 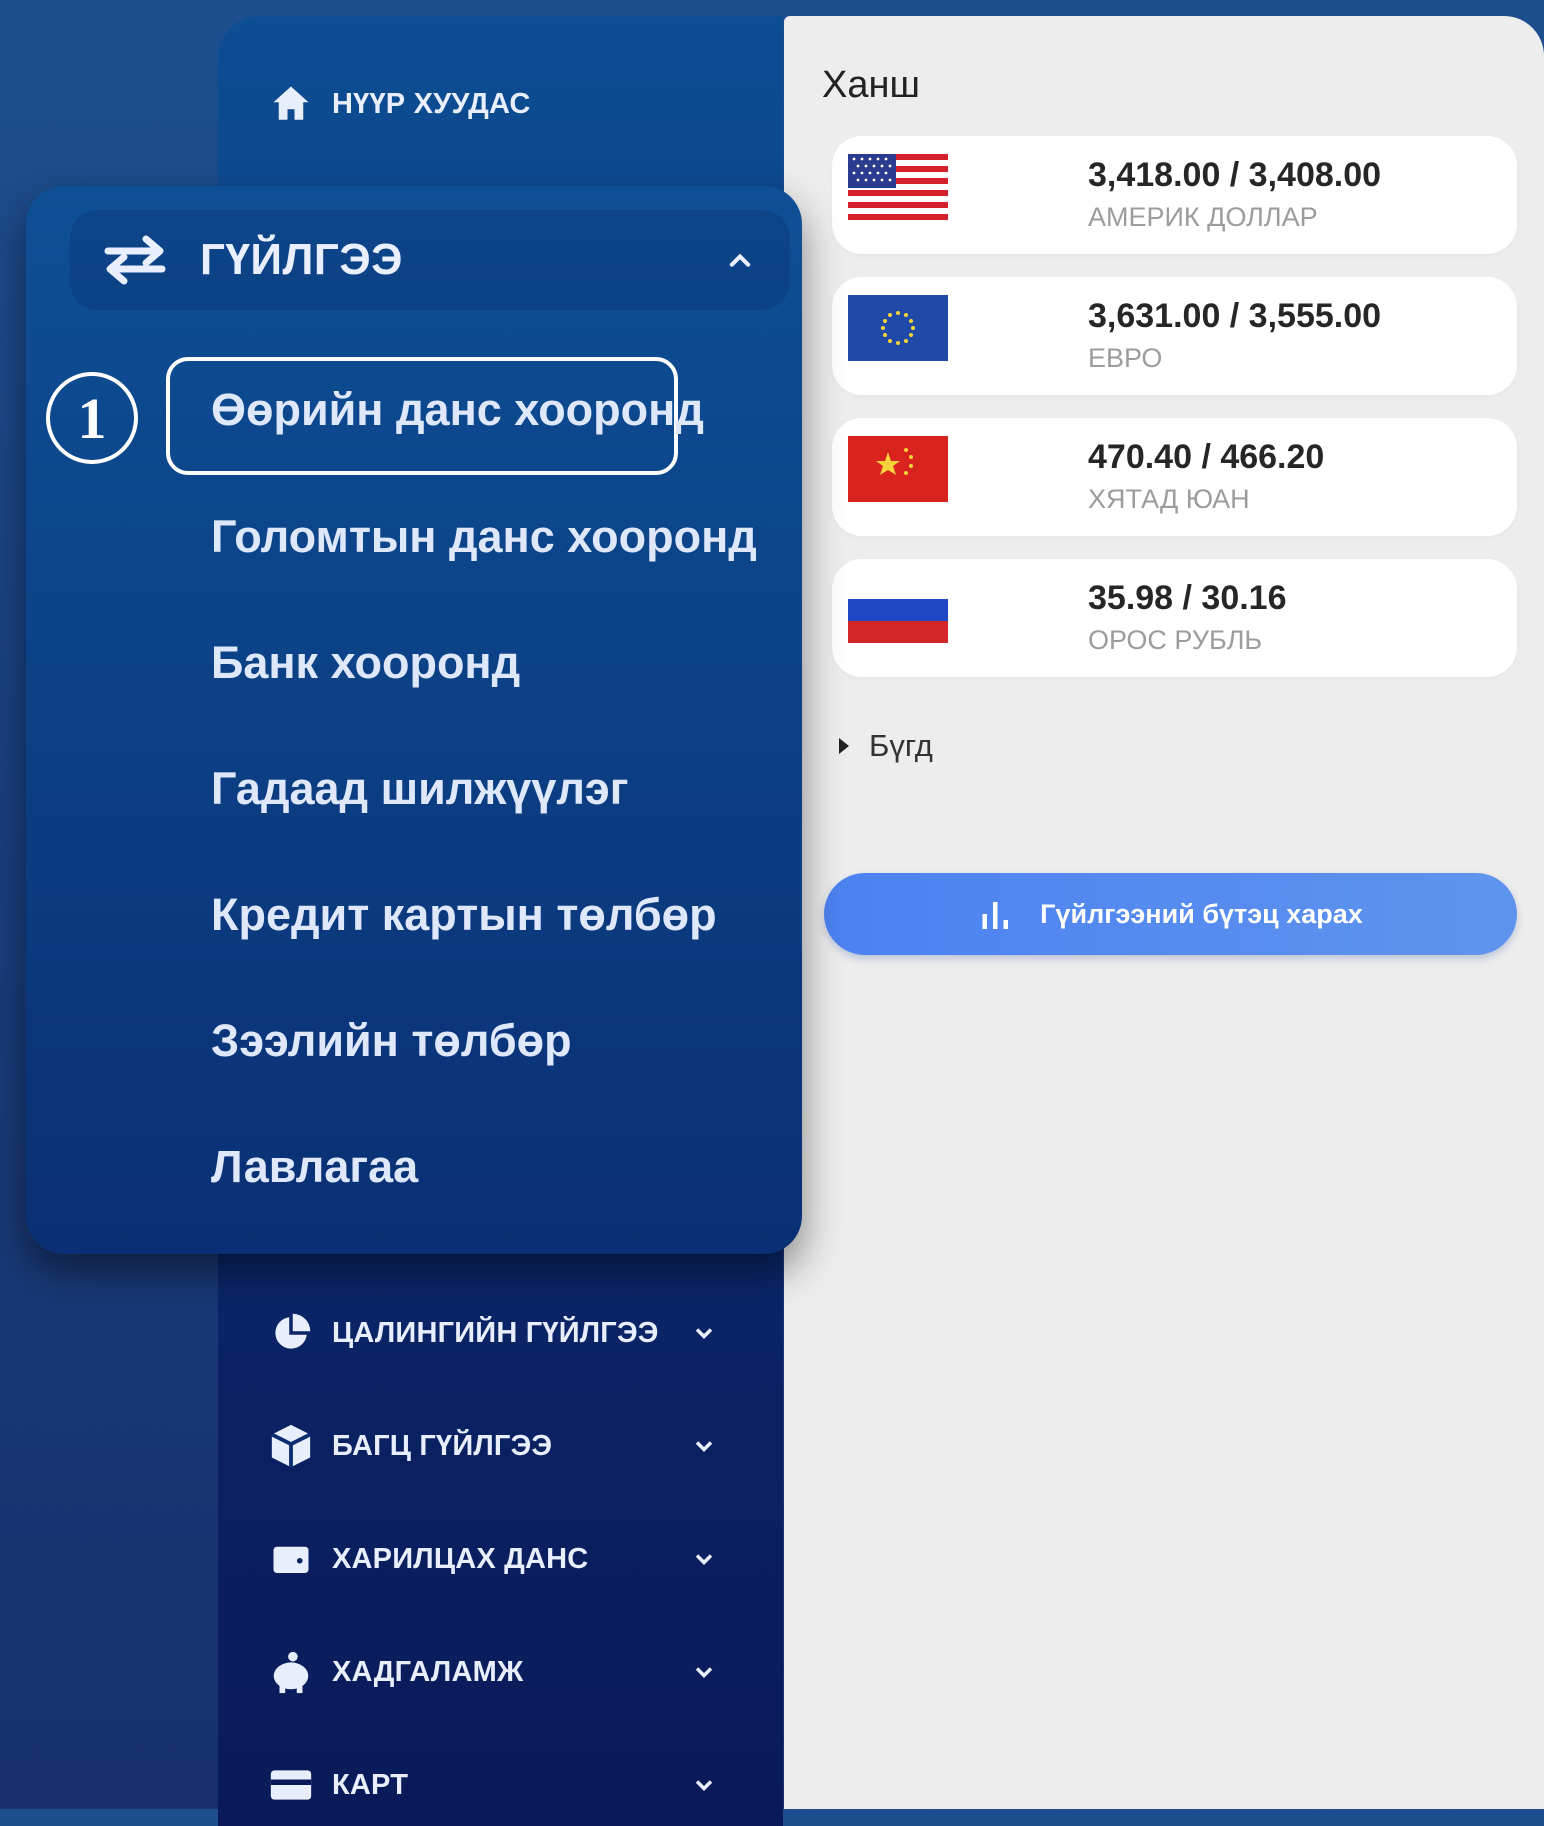 I want to click on menu-item-foreign-transfer: Гадаад шилжүүлэг, so click(x=420, y=789).